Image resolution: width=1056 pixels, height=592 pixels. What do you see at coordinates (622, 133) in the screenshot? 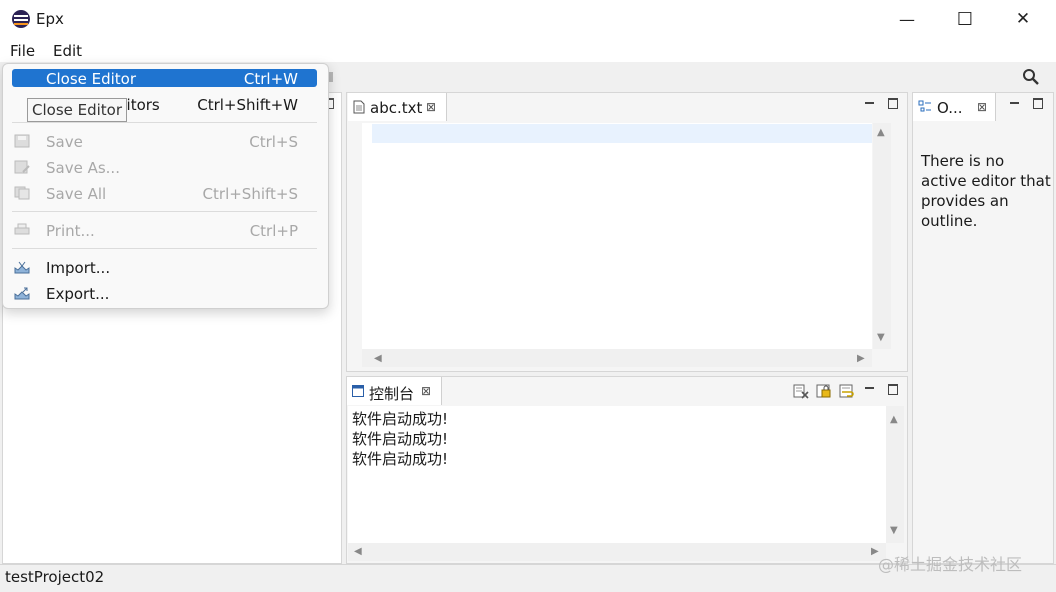
I see `current-line-highlight` at bounding box center [622, 133].